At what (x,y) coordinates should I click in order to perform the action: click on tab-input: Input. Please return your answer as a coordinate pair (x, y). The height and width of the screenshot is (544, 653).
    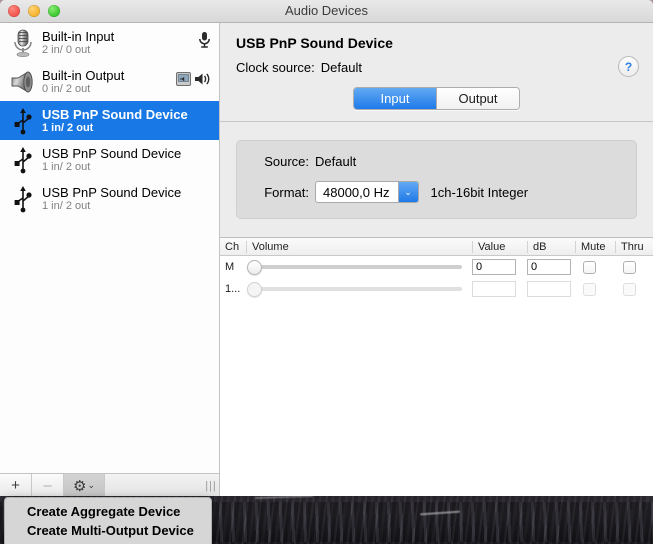
    Looking at the image, I should click on (395, 98).